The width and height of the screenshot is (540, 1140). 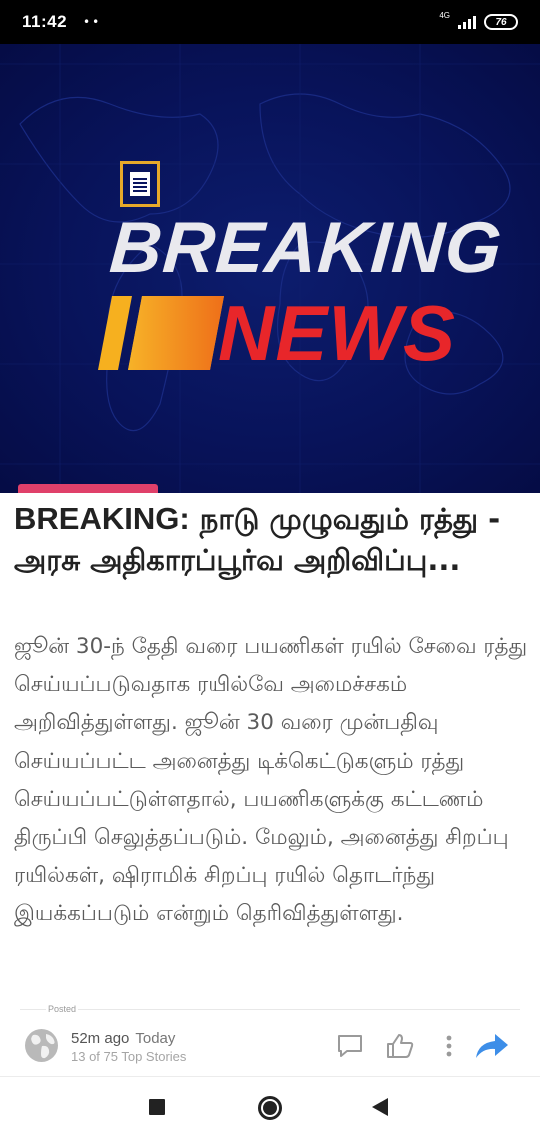 I want to click on story-rank: 13 of 75 Top Stories, so click(x=129, y=1056).